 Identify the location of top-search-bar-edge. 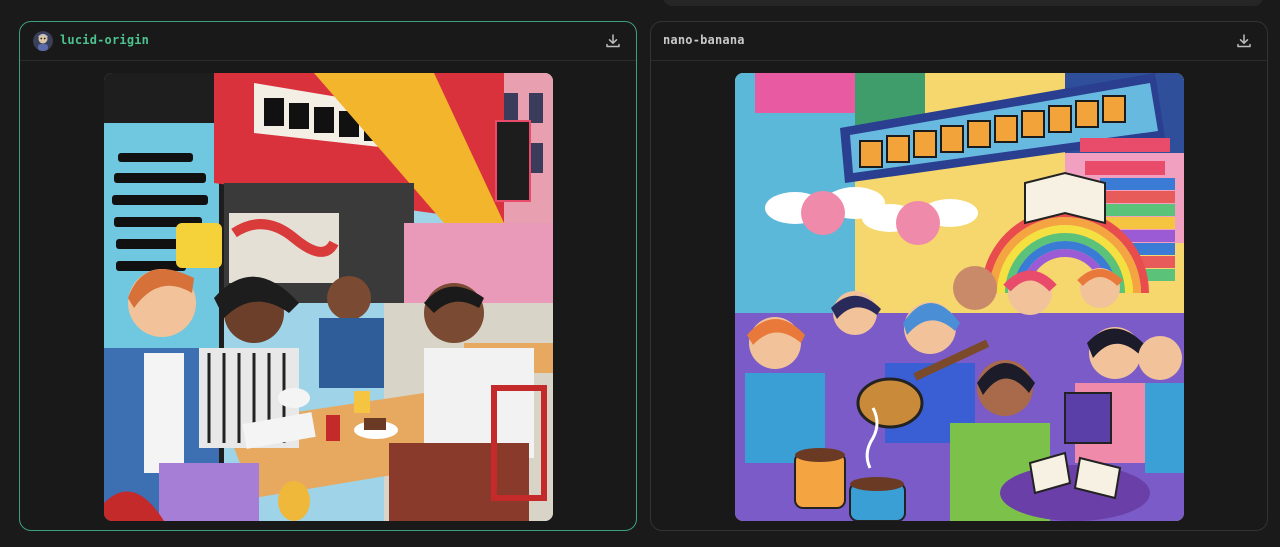
(963, 3).